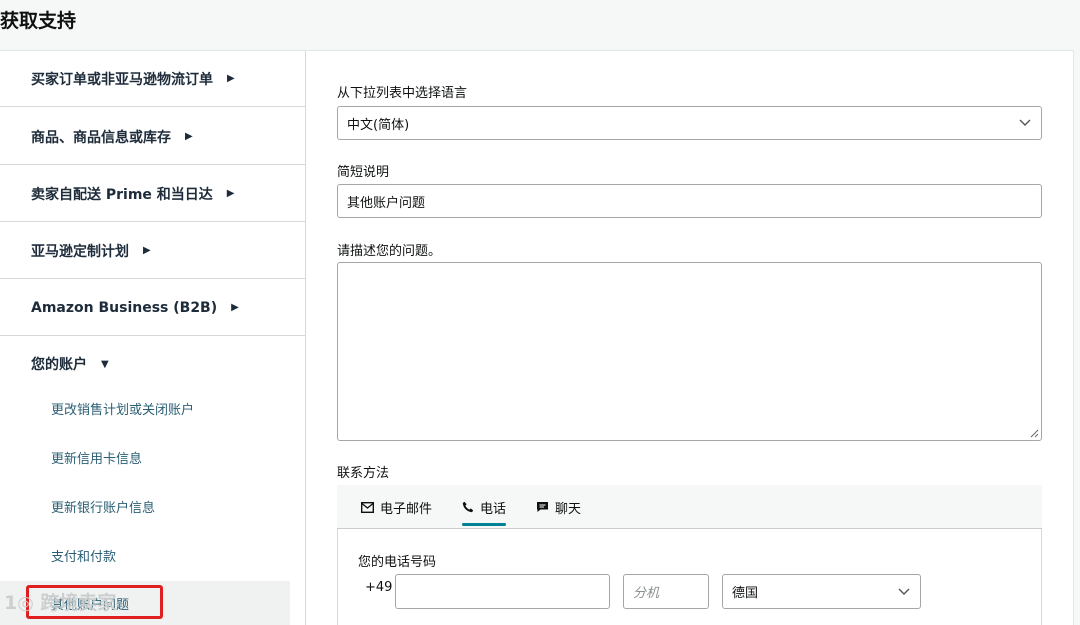 Image resolution: width=1080 pixels, height=625 pixels. I want to click on tab-email: 电子邮件, so click(396, 507).